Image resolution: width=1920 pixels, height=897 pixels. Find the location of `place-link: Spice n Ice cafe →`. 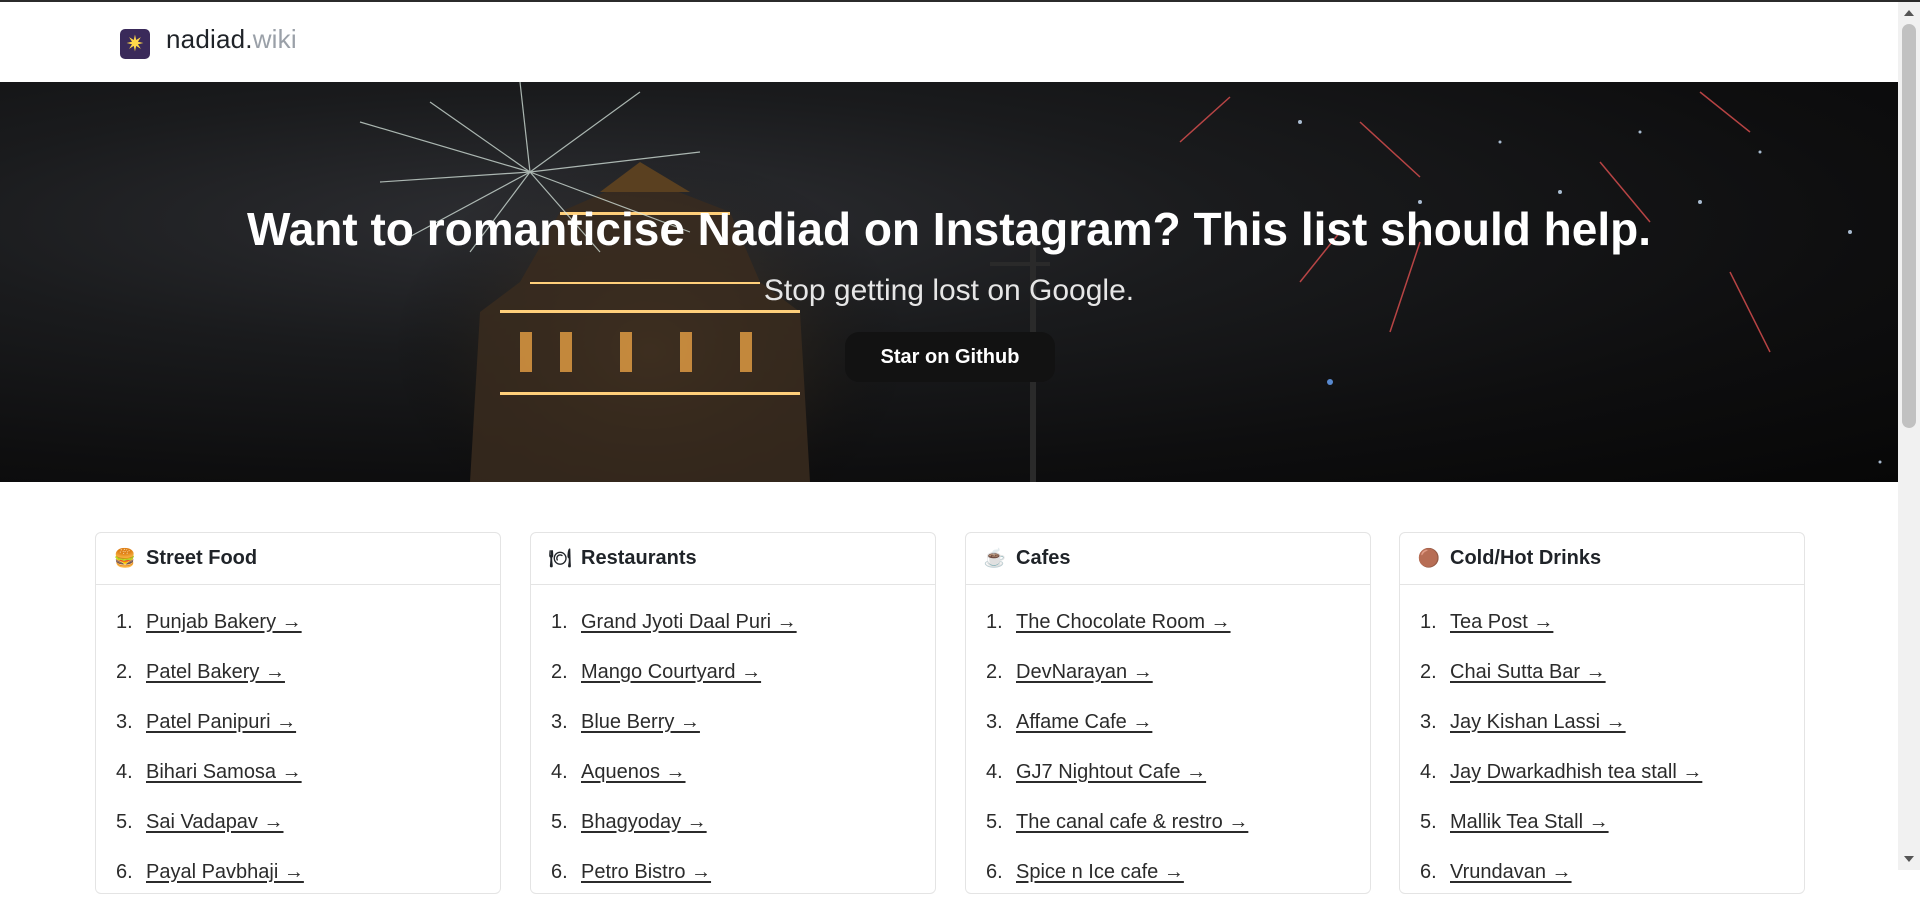

place-link: Spice n Ice cafe → is located at coordinates (1100, 872).